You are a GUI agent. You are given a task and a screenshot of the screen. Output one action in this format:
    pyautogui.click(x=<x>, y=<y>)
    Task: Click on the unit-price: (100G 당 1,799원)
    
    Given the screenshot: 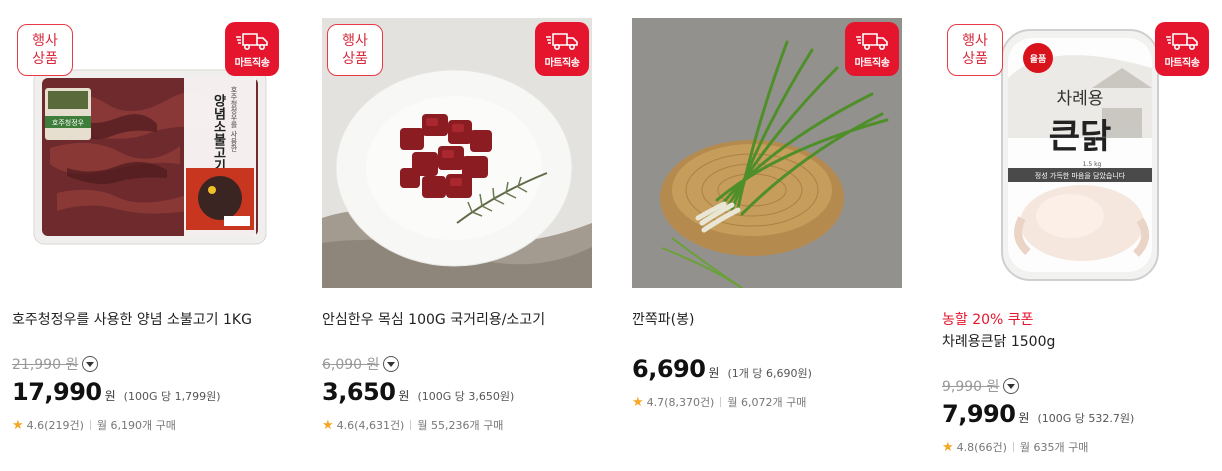 What is the action you would take?
    pyautogui.click(x=172, y=396)
    